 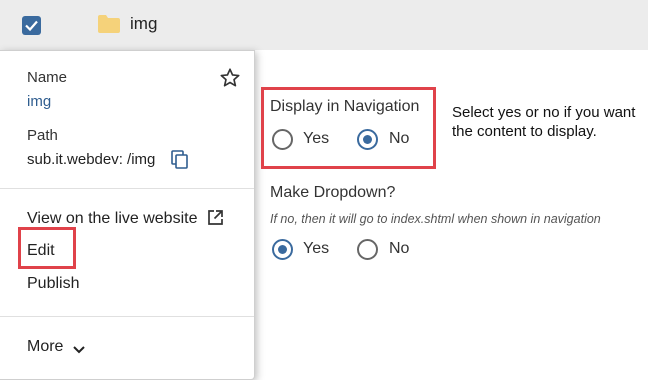 What do you see at coordinates (180, 160) in the screenshot?
I see `copy-icon` at bounding box center [180, 160].